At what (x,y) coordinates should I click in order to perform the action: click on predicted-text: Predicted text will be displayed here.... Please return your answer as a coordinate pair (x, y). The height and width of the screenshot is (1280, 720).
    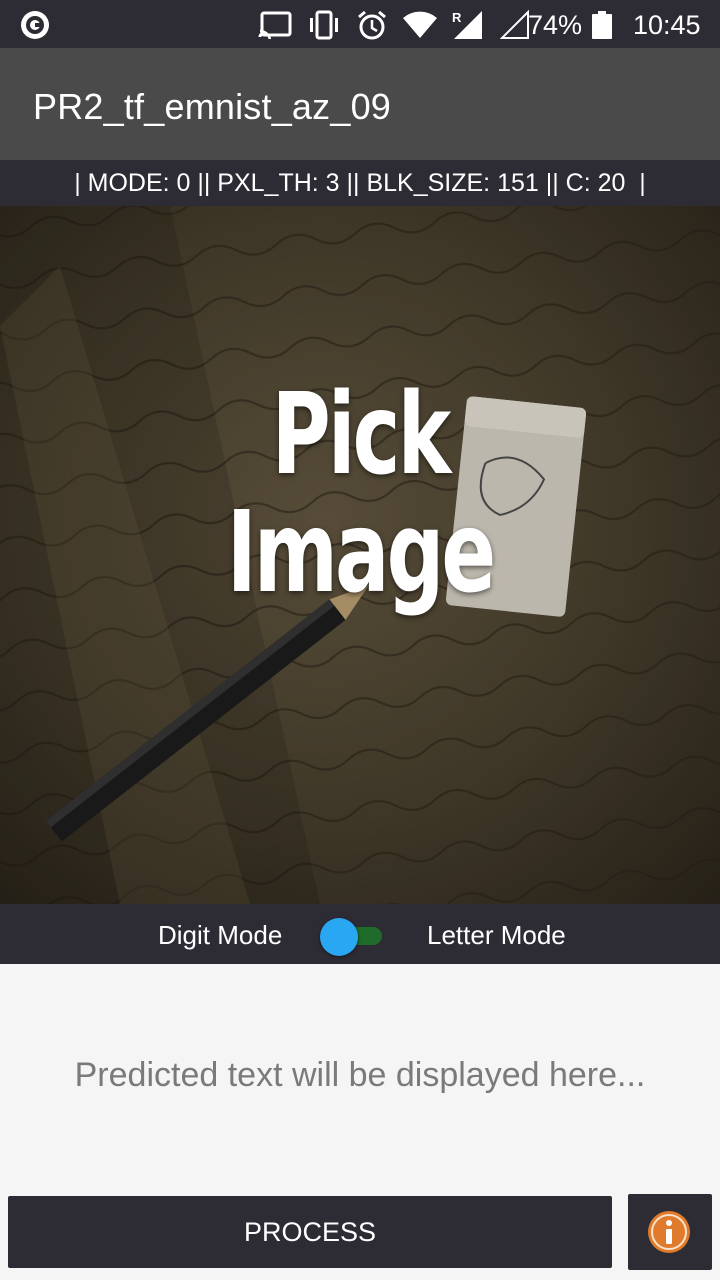
    Looking at the image, I should click on (360, 1075).